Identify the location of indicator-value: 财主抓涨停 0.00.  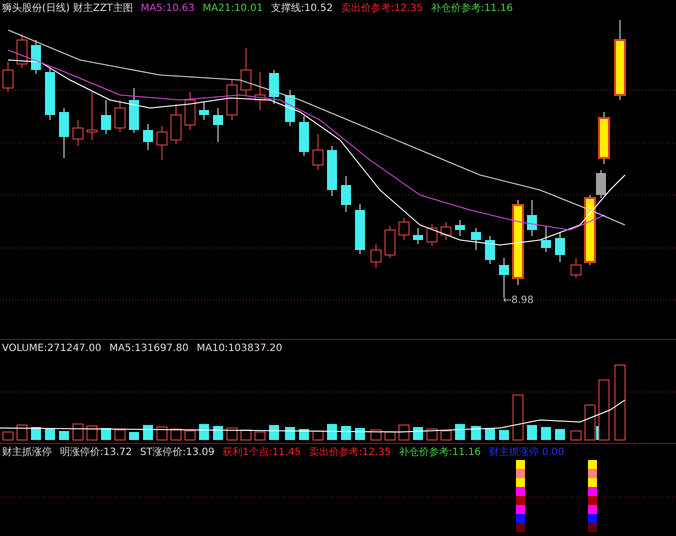
(526, 453).